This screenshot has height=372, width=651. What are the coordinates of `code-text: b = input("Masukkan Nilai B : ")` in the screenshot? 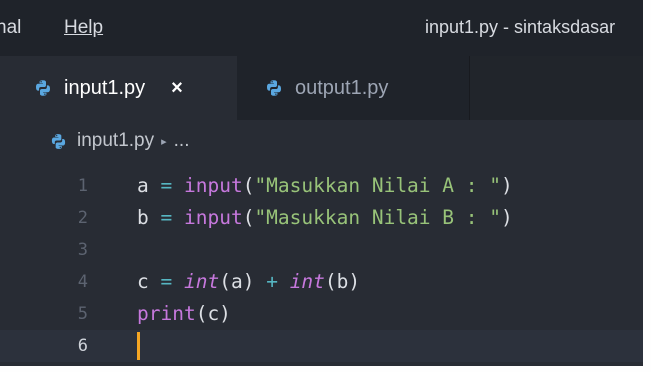 It's located at (325, 218).